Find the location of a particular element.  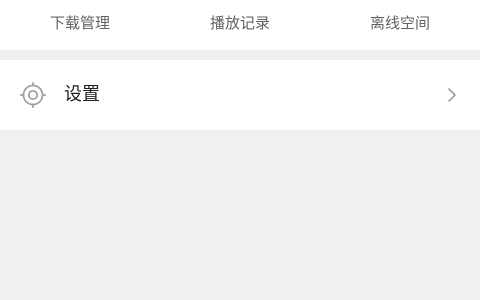

chevron-right-icon is located at coordinates (452, 95).